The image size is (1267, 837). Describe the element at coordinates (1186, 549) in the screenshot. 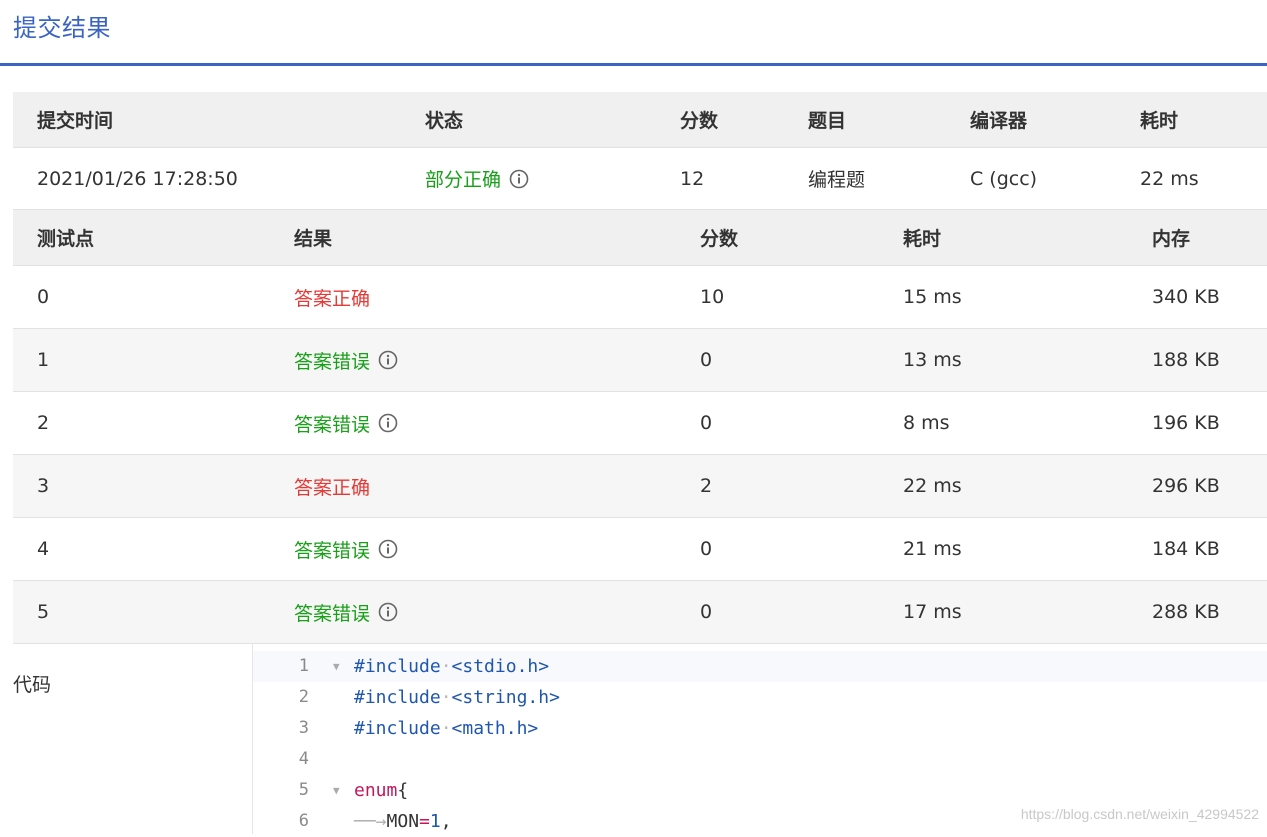

I see `case-memory: 184 KB` at that location.